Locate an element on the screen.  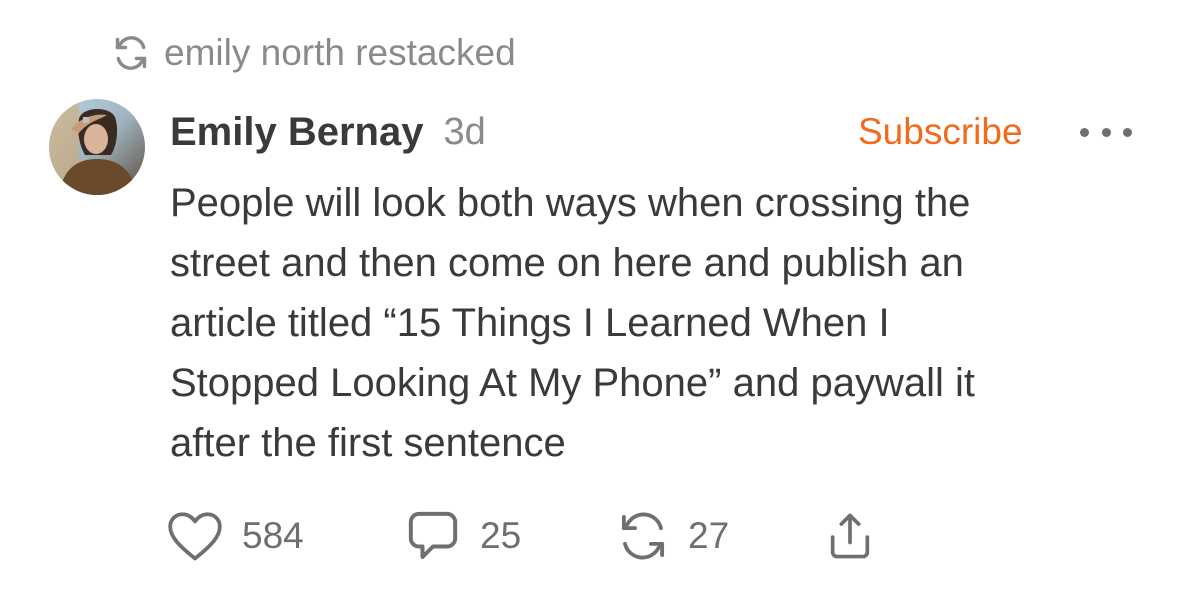
more-horizontal-icon is located at coordinates (1106, 132).